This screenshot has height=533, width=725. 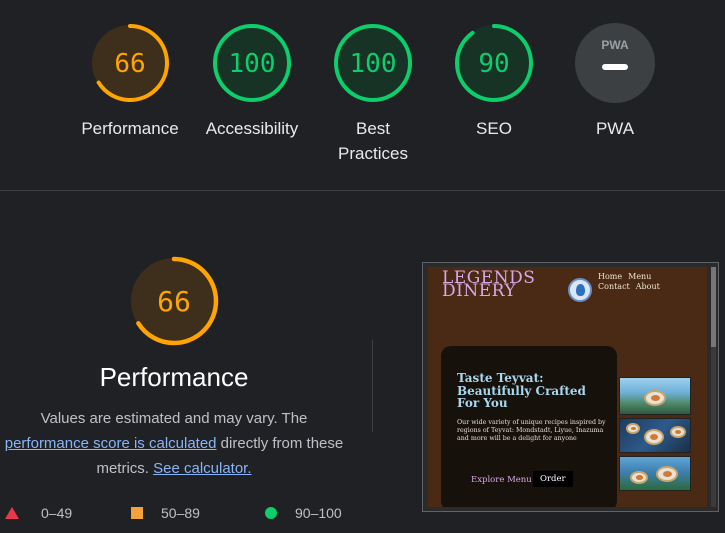 What do you see at coordinates (252, 128) in the screenshot?
I see `accessibility-label: Accessibility` at bounding box center [252, 128].